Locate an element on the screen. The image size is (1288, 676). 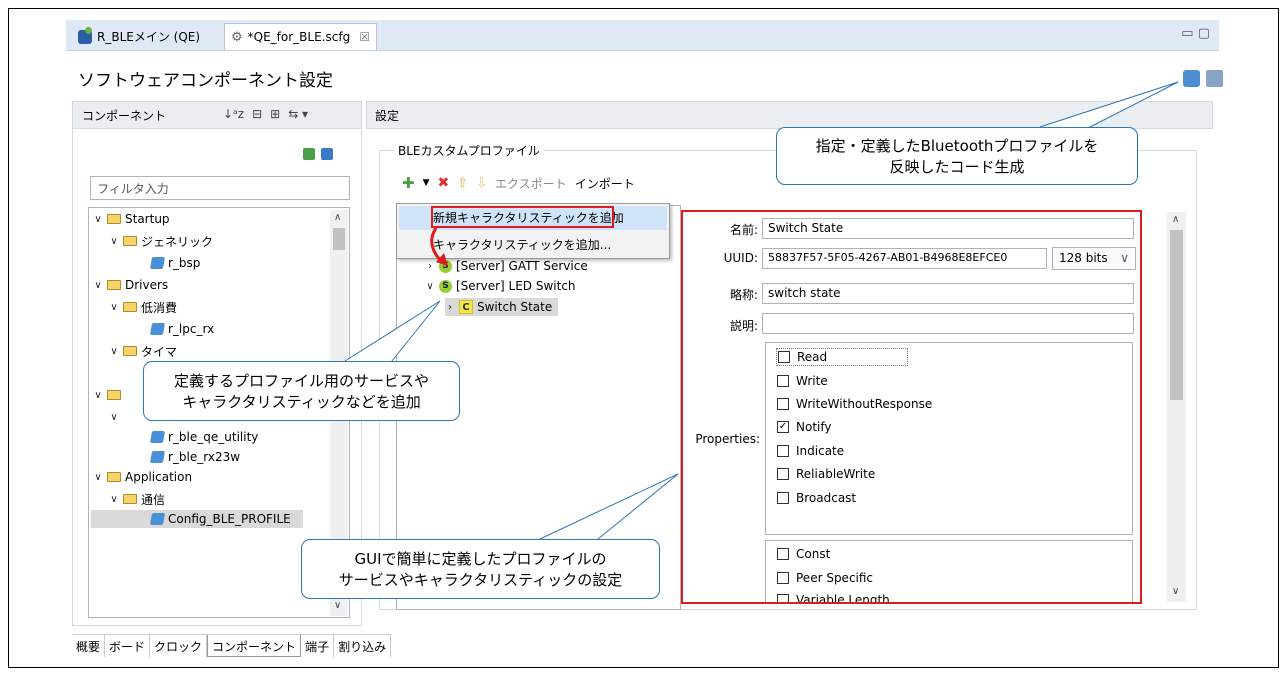
tree-node-r-lpc-rx: r_lpc_rx is located at coordinates (181, 329).